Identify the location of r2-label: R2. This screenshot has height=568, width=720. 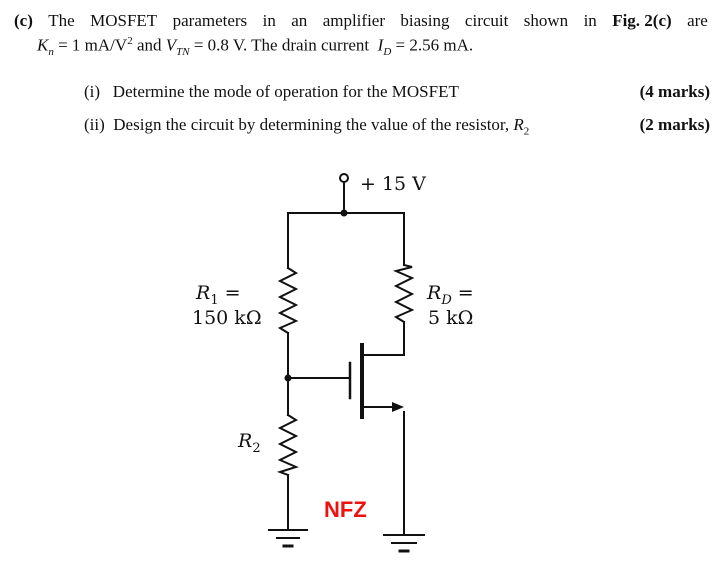
(249, 443).